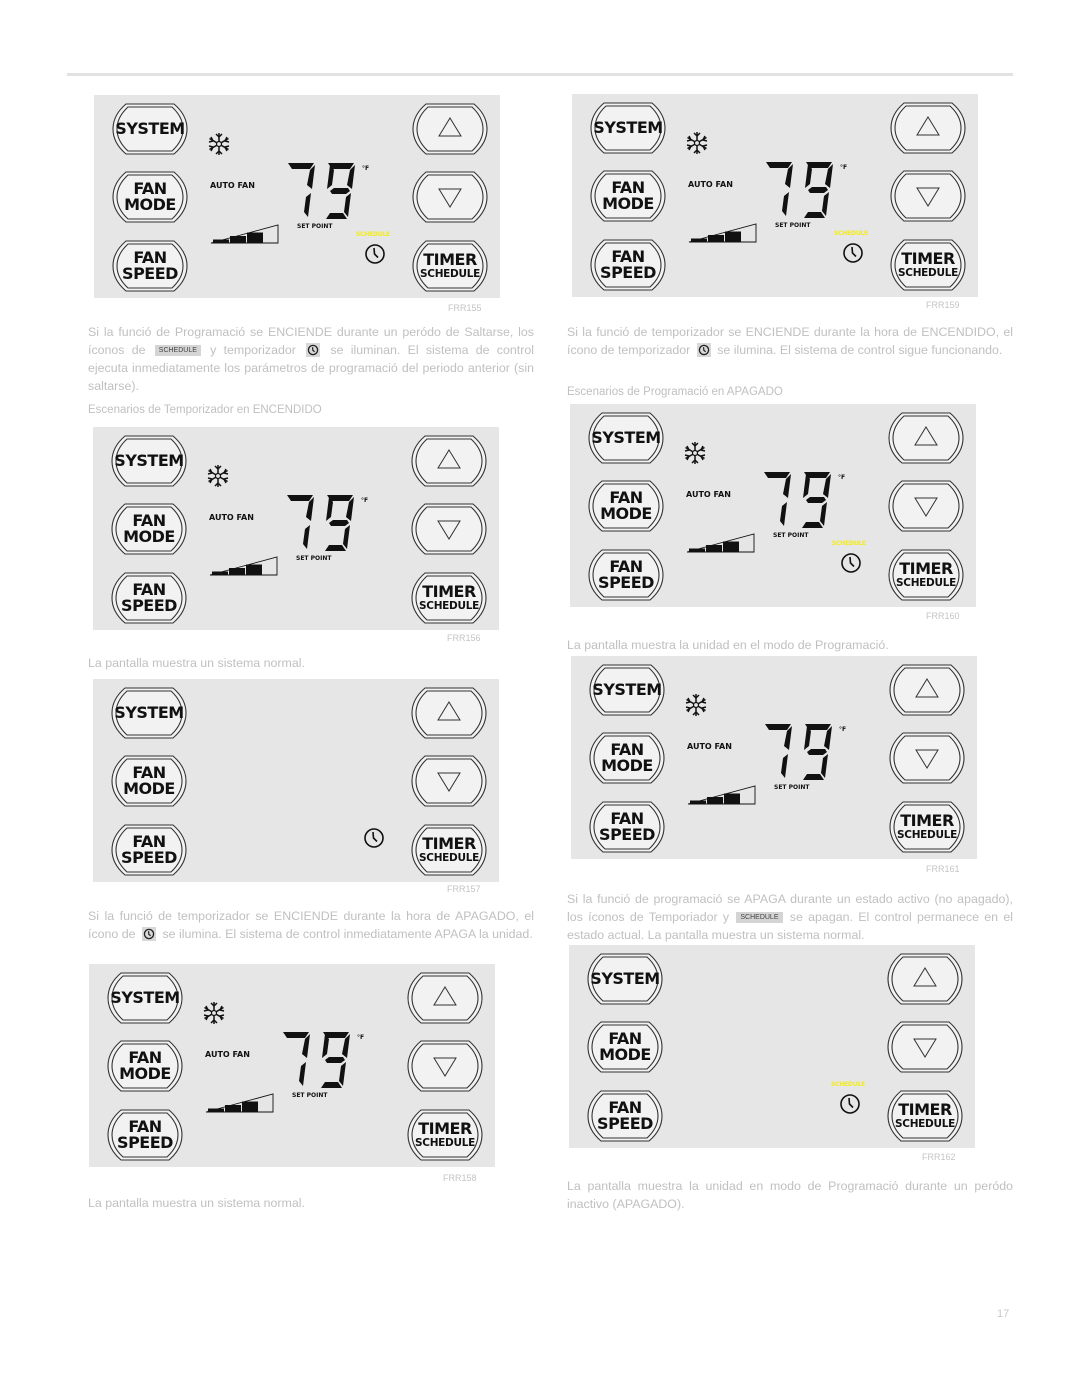 Image resolution: width=1080 pixels, height=1397 pixels. Describe the element at coordinates (374, 838) in the screenshot. I see `clock-icon` at that location.